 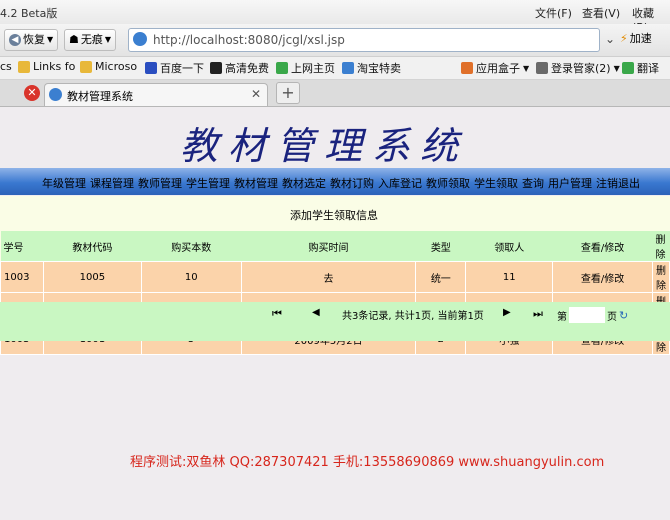 I want to click on accelerate-button: ⚡ 加速, so click(x=636, y=39).